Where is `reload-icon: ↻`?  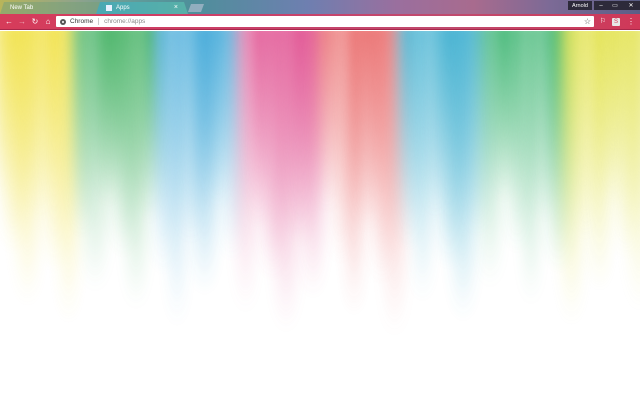 reload-icon: ↻ is located at coordinates (35, 22).